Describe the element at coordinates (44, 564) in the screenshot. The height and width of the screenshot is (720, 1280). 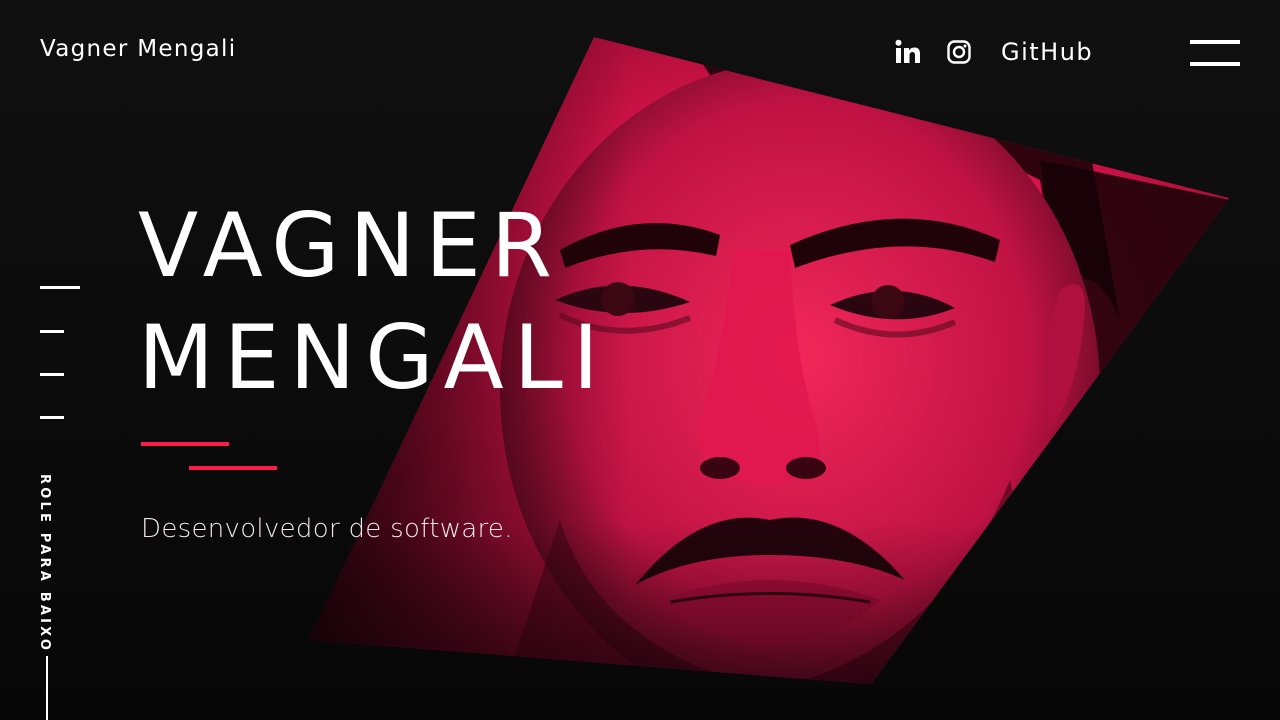
I see `scroll-hint: ROLE PARA BAIXO` at that location.